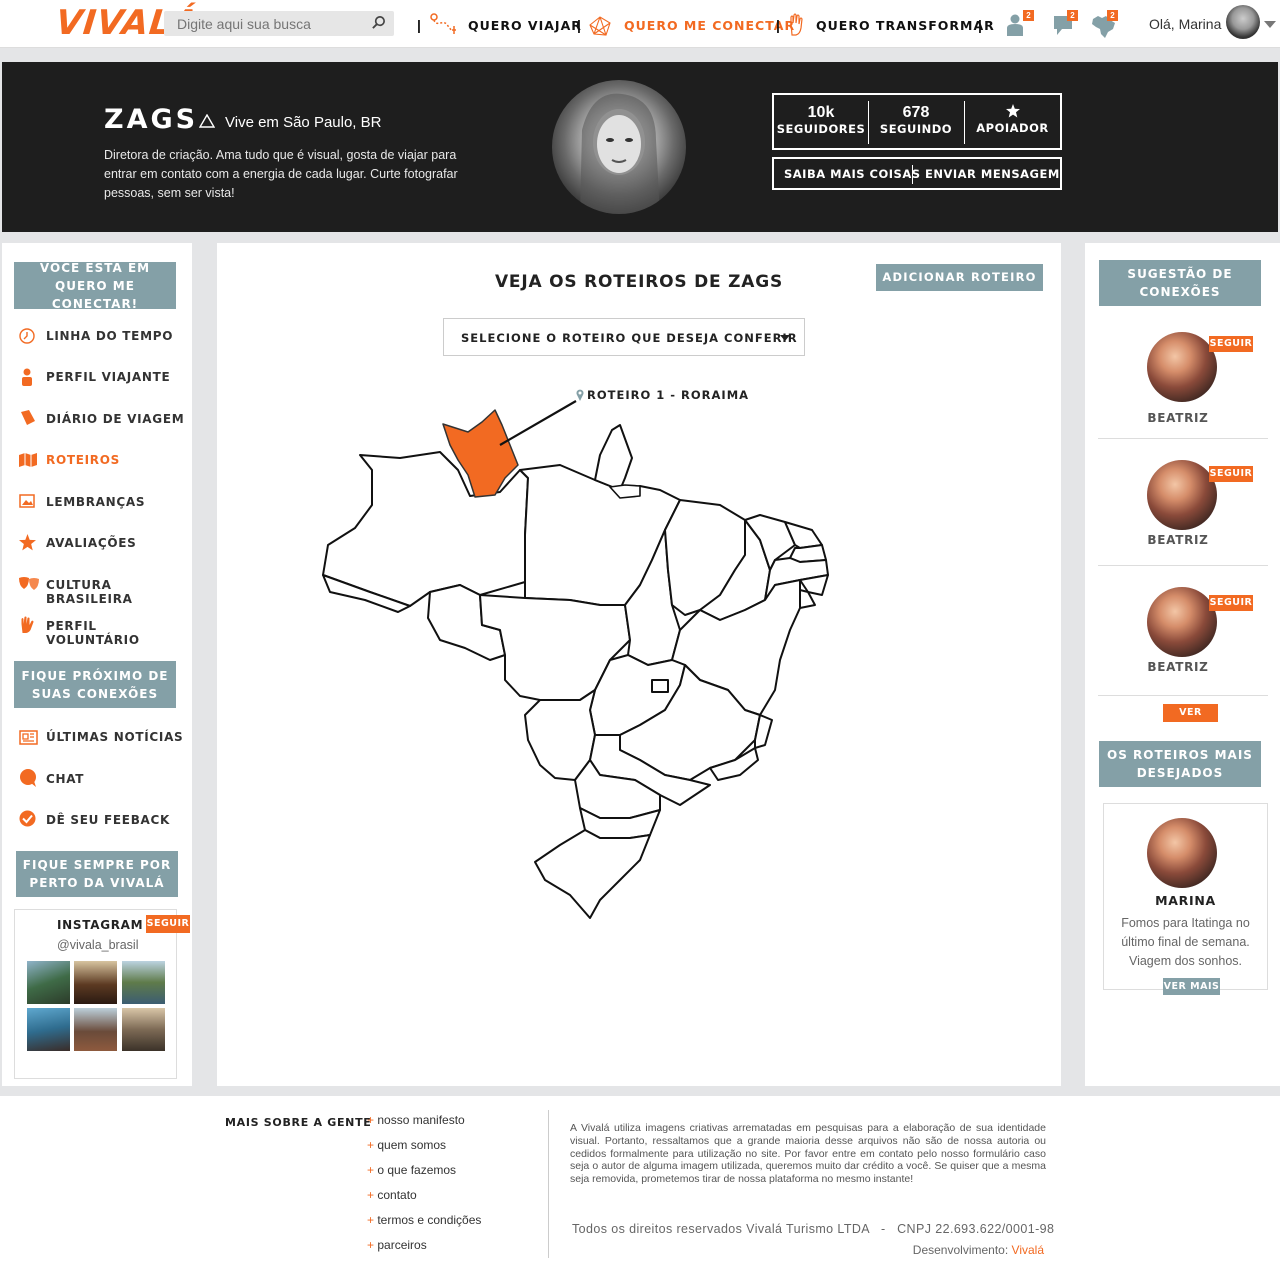  What do you see at coordinates (207, 121) in the screenshot?
I see `triangle-icon` at bounding box center [207, 121].